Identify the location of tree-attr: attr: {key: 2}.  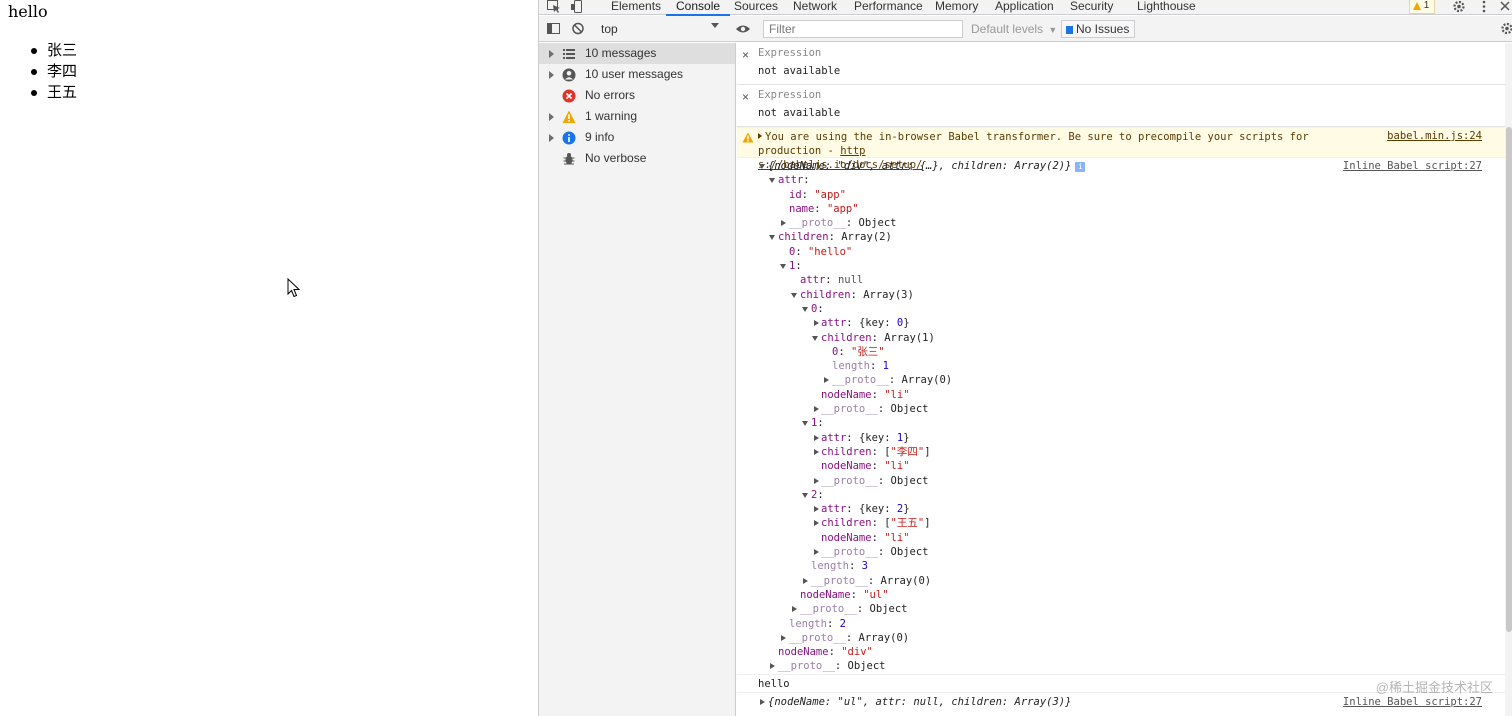
(1124, 509).